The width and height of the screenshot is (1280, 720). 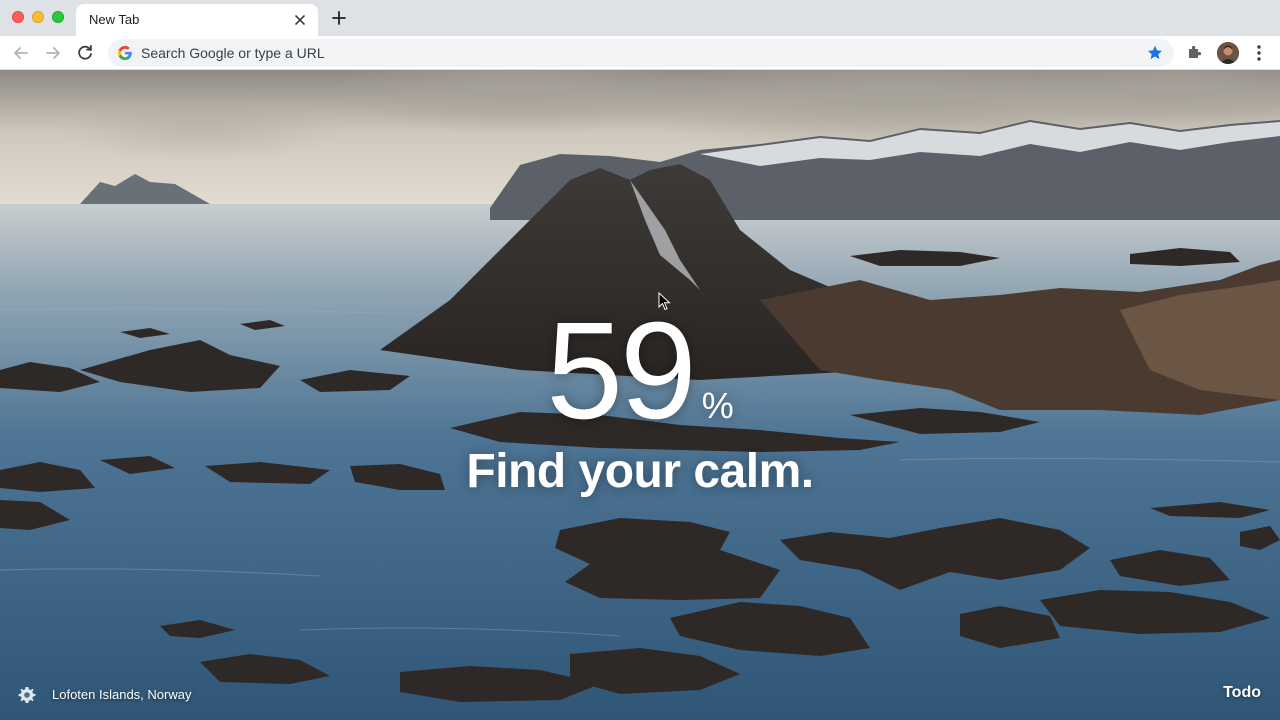 I want to click on browser-toolbar, so click(x=640, y=53).